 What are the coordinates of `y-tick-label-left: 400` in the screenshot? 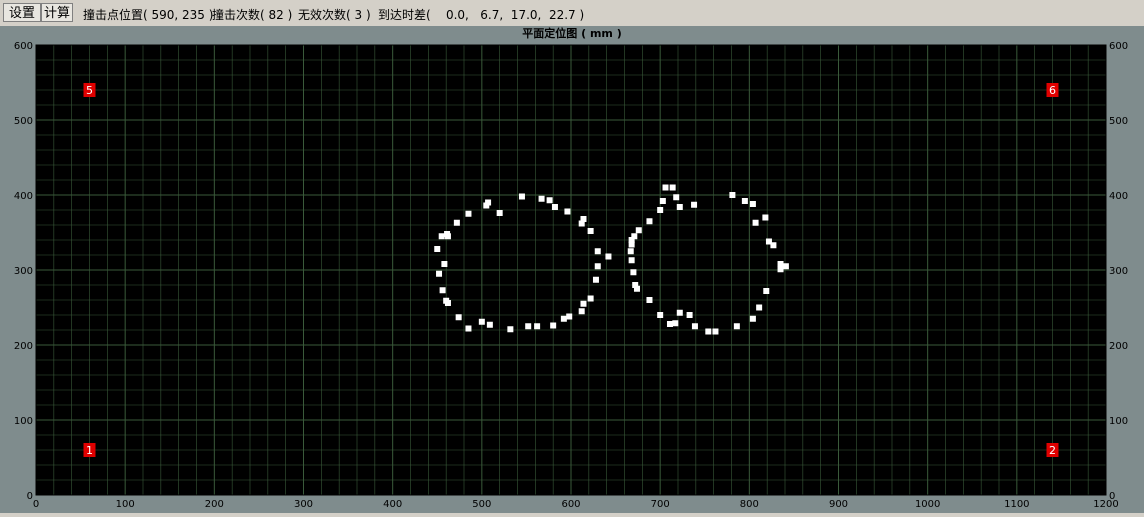 It's located at (23, 196).